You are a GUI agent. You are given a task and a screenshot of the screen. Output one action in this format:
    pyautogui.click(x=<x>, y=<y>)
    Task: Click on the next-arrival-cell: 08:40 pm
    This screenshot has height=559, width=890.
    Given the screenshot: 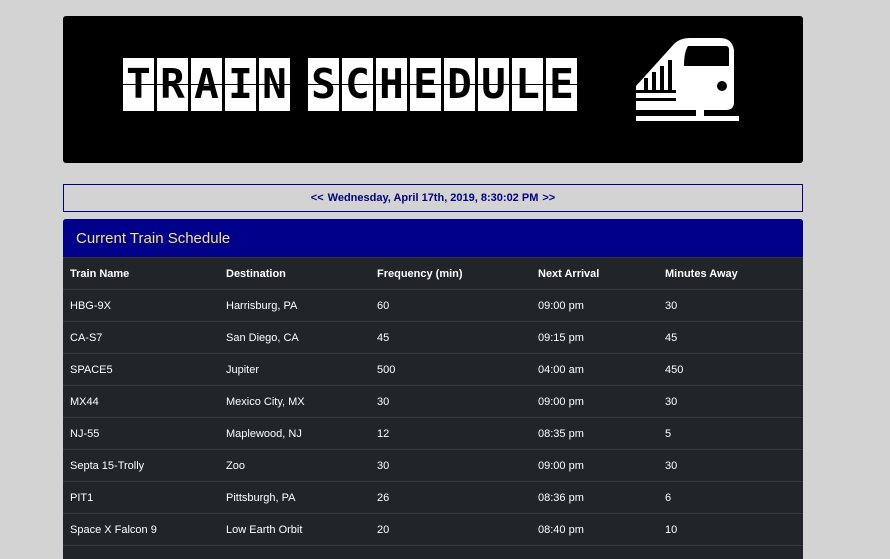 What is the action you would take?
    pyautogui.click(x=594, y=529)
    